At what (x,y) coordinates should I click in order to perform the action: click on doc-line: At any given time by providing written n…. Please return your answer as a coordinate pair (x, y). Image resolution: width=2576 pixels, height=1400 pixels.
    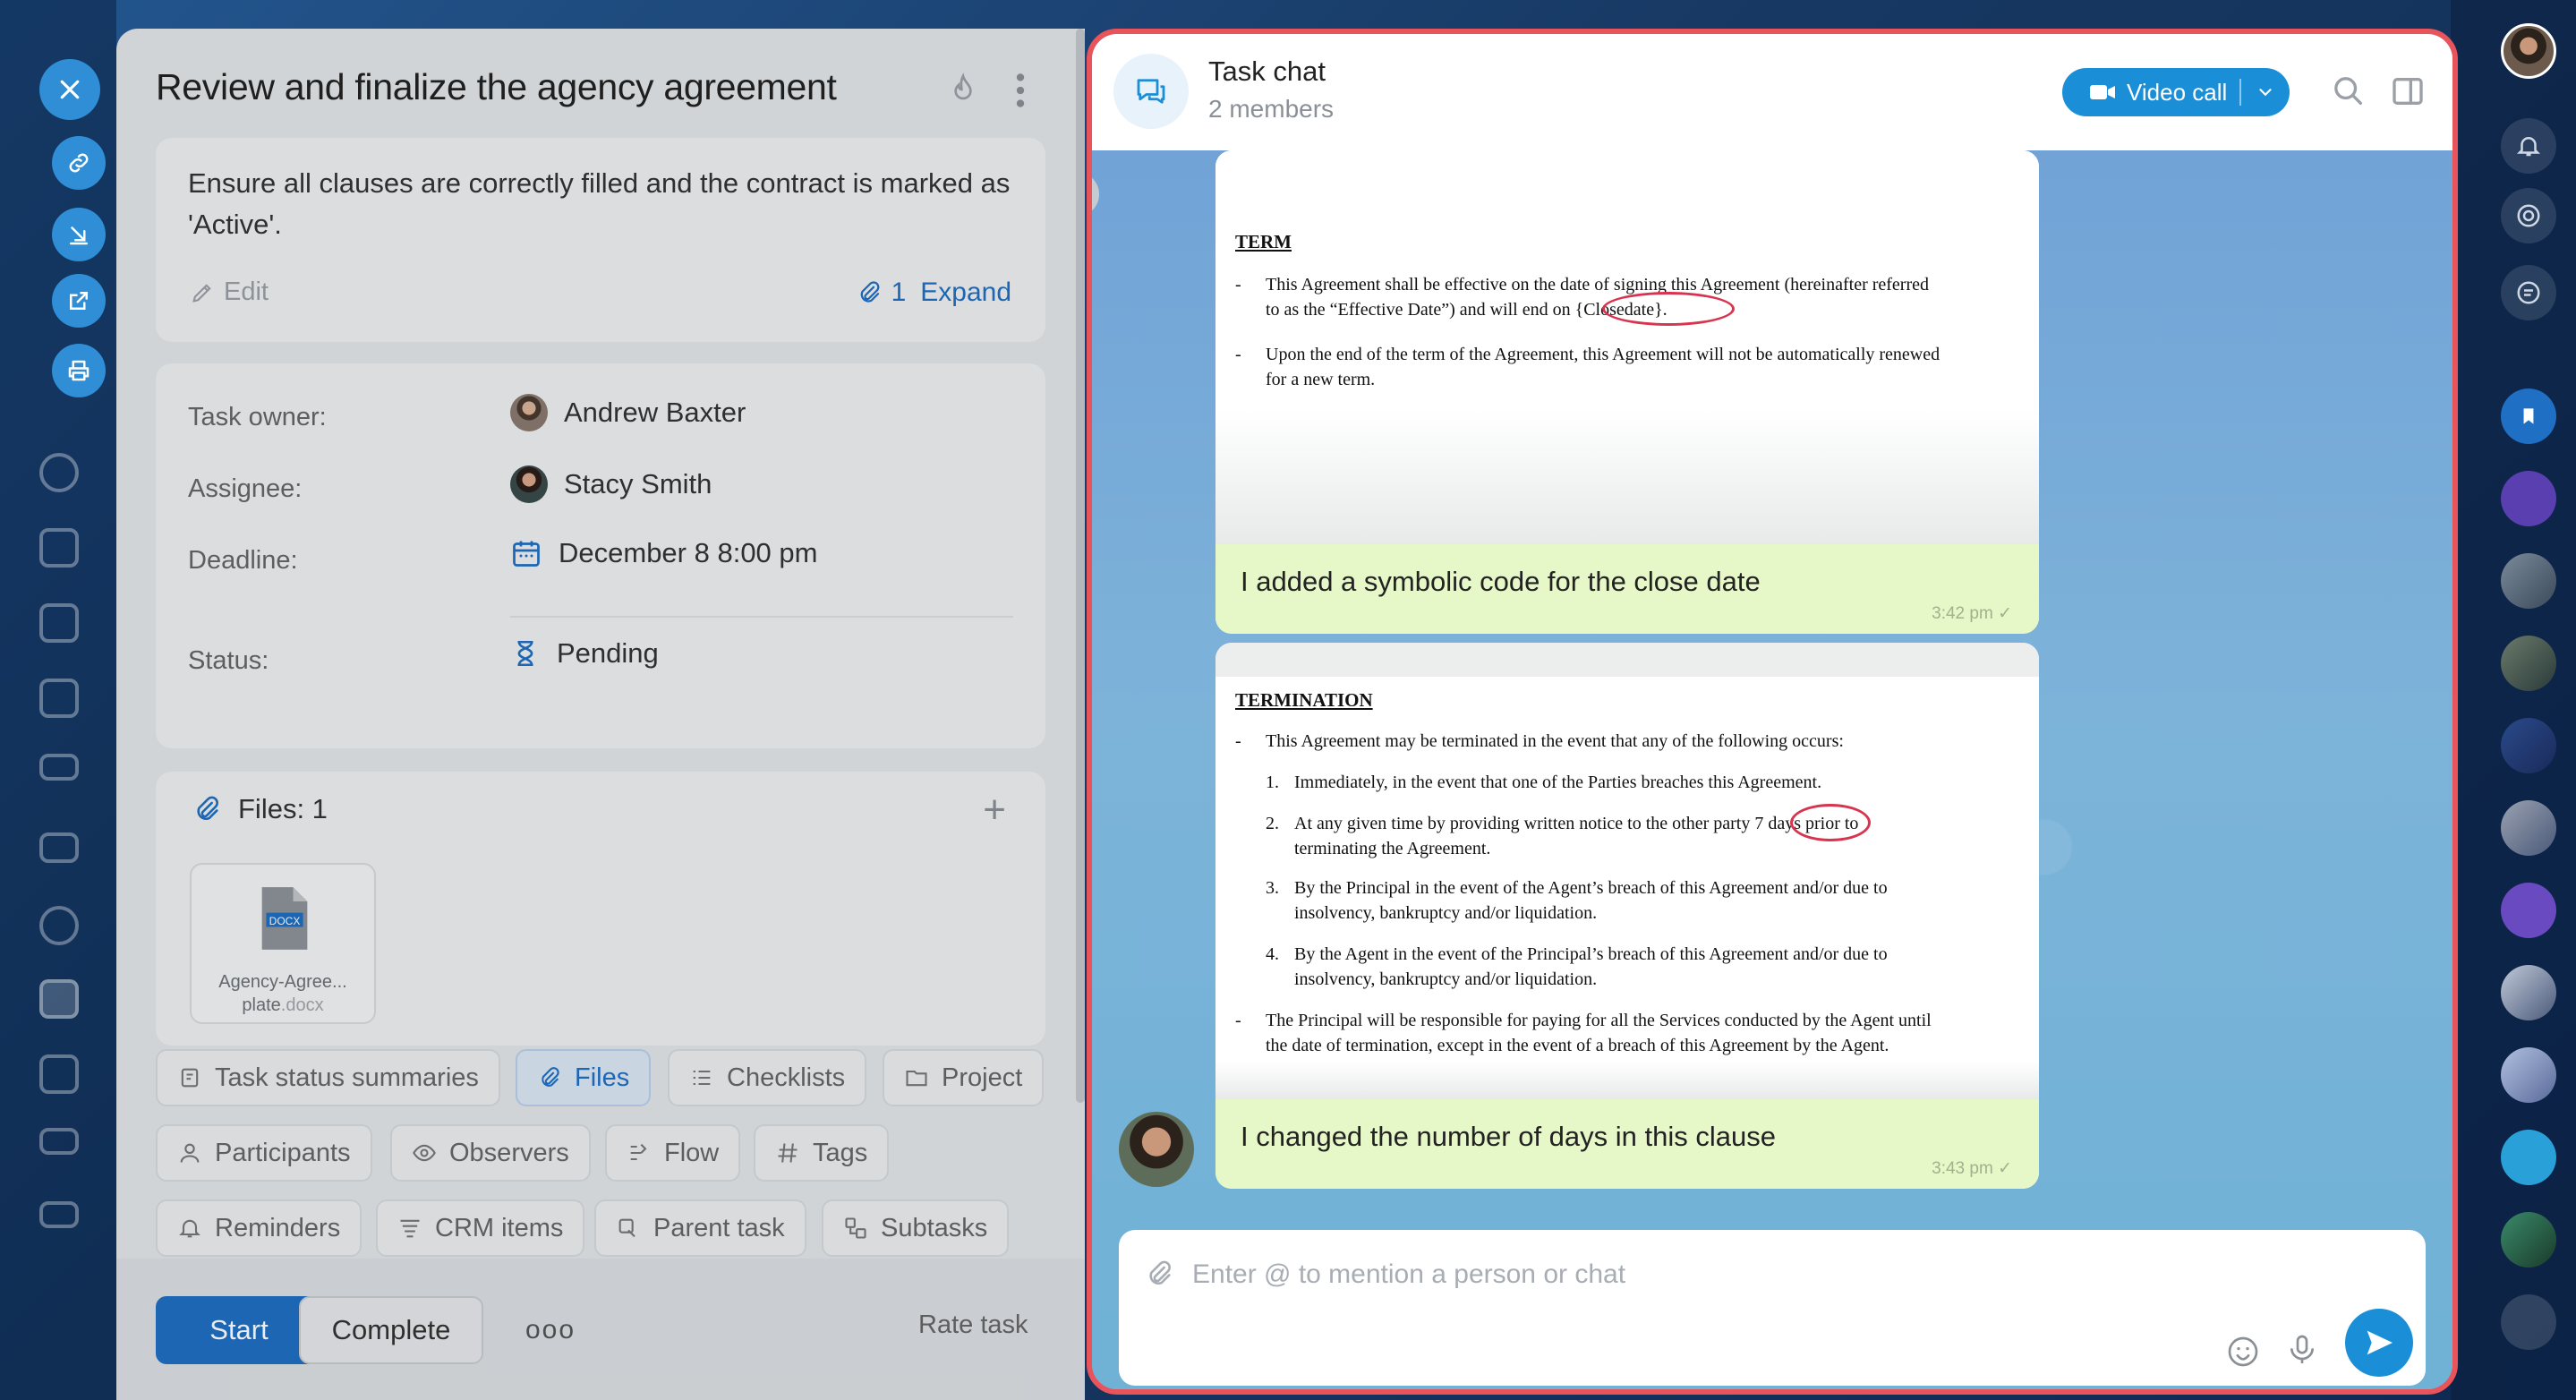
    Looking at the image, I should click on (1576, 823).